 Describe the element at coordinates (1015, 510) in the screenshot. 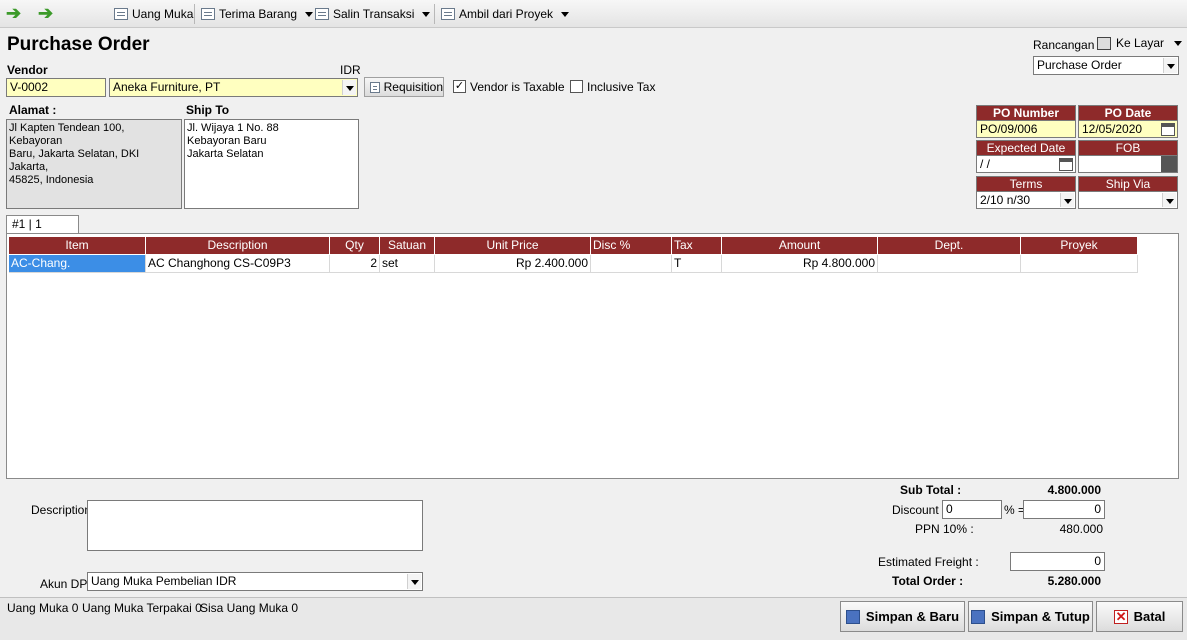

I see `percent-equals-label: % =` at that location.